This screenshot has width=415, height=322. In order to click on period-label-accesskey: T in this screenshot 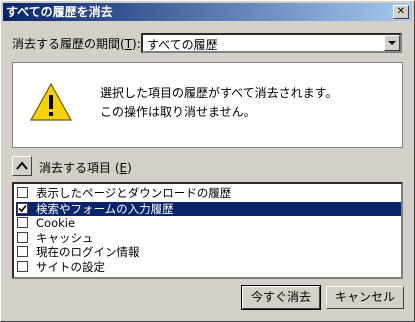, I will do `click(128, 44)`.